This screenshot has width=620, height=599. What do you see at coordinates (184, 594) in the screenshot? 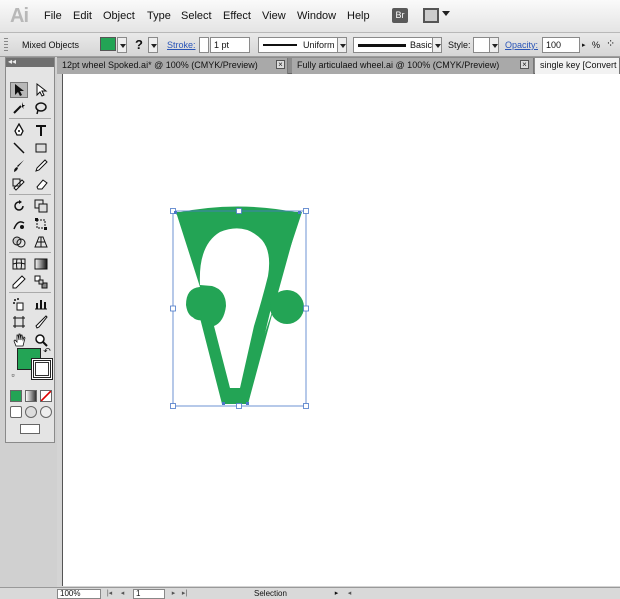
I see `last-artboard-icon: ▸|` at bounding box center [184, 594].